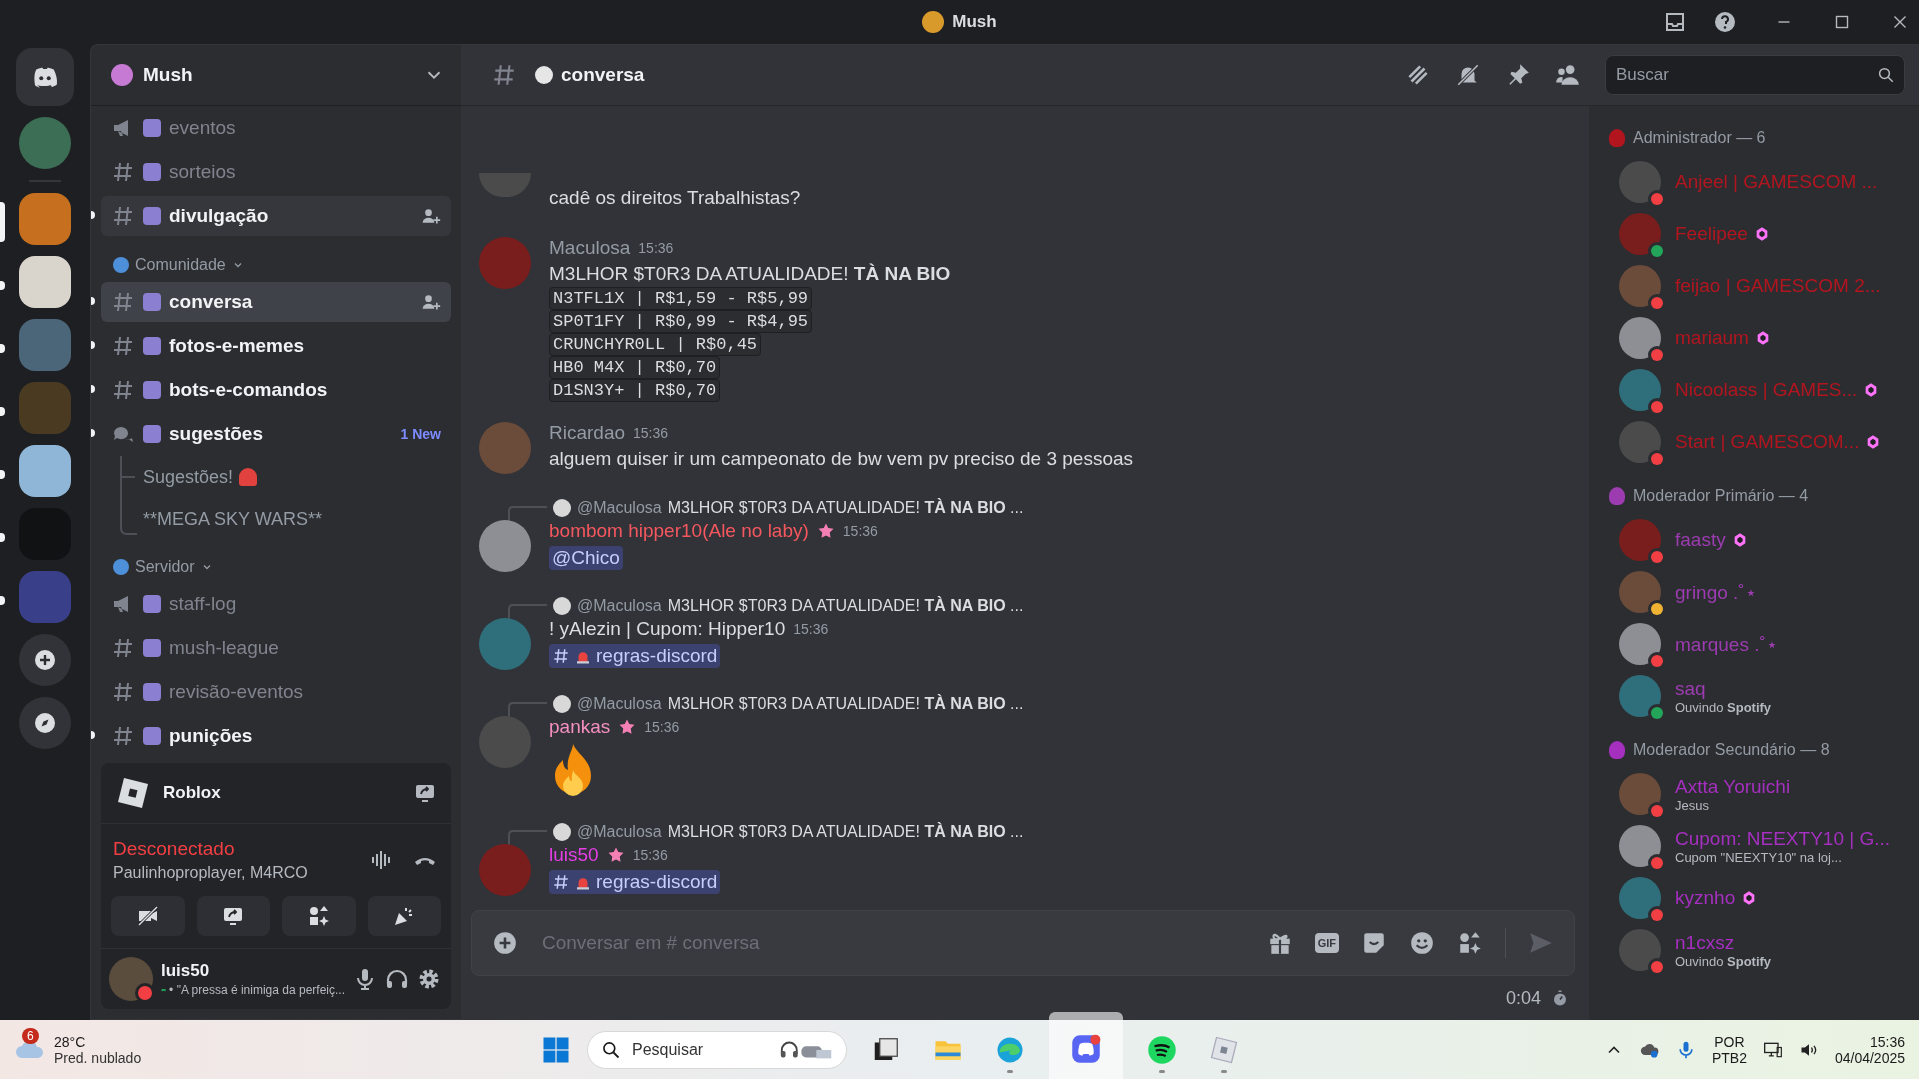 This screenshot has width=1919, height=1079. What do you see at coordinates (1725, 22) in the screenshot?
I see `help-icon` at bounding box center [1725, 22].